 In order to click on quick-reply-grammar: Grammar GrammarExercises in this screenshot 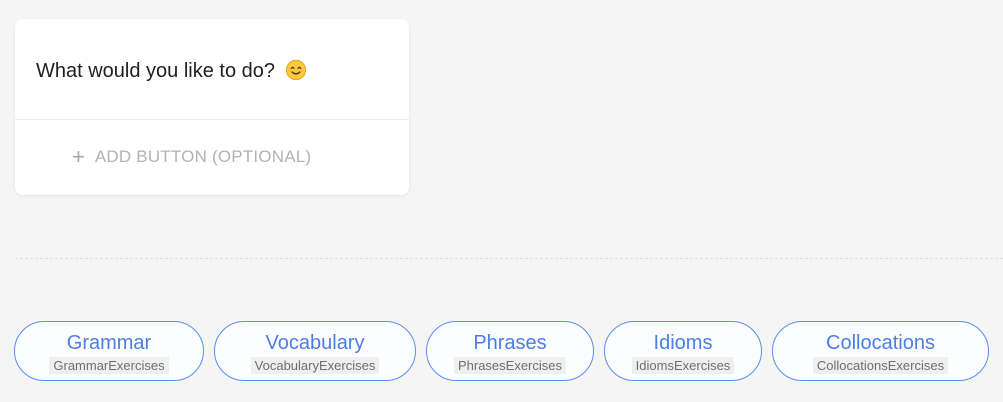, I will do `click(109, 351)`.